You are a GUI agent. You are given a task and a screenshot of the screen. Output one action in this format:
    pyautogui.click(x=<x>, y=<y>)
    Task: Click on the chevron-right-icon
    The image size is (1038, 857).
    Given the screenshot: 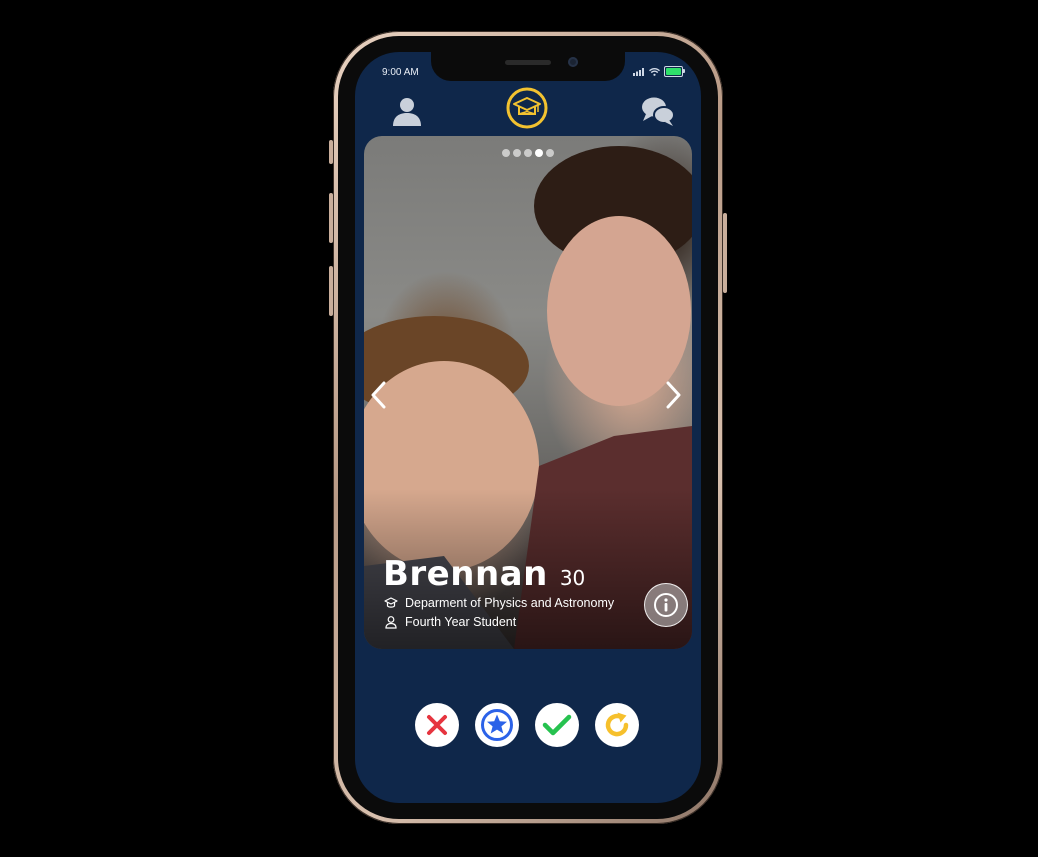 What is the action you would take?
    pyautogui.click(x=674, y=395)
    